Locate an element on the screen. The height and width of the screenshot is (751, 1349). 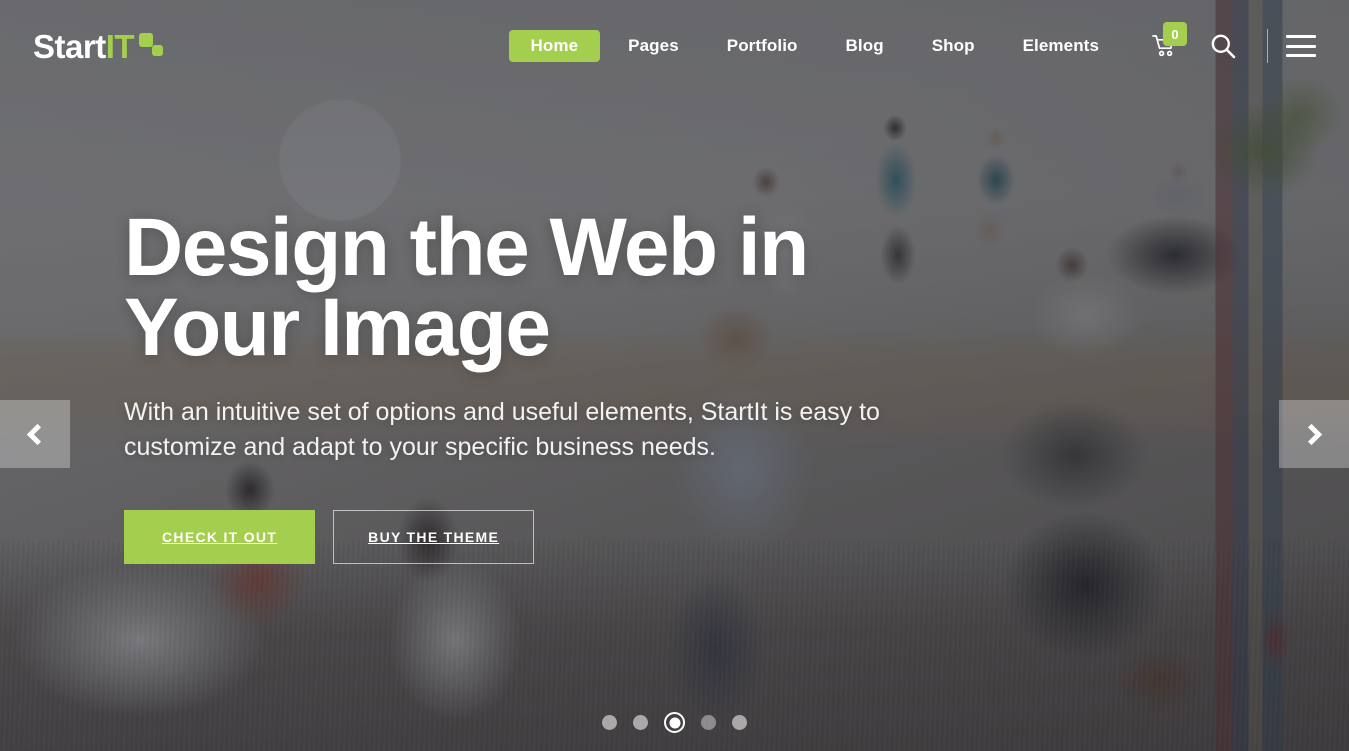
slide-cta-group: CHECK IT OUT BUY THE THEME is located at coordinates (554, 536).